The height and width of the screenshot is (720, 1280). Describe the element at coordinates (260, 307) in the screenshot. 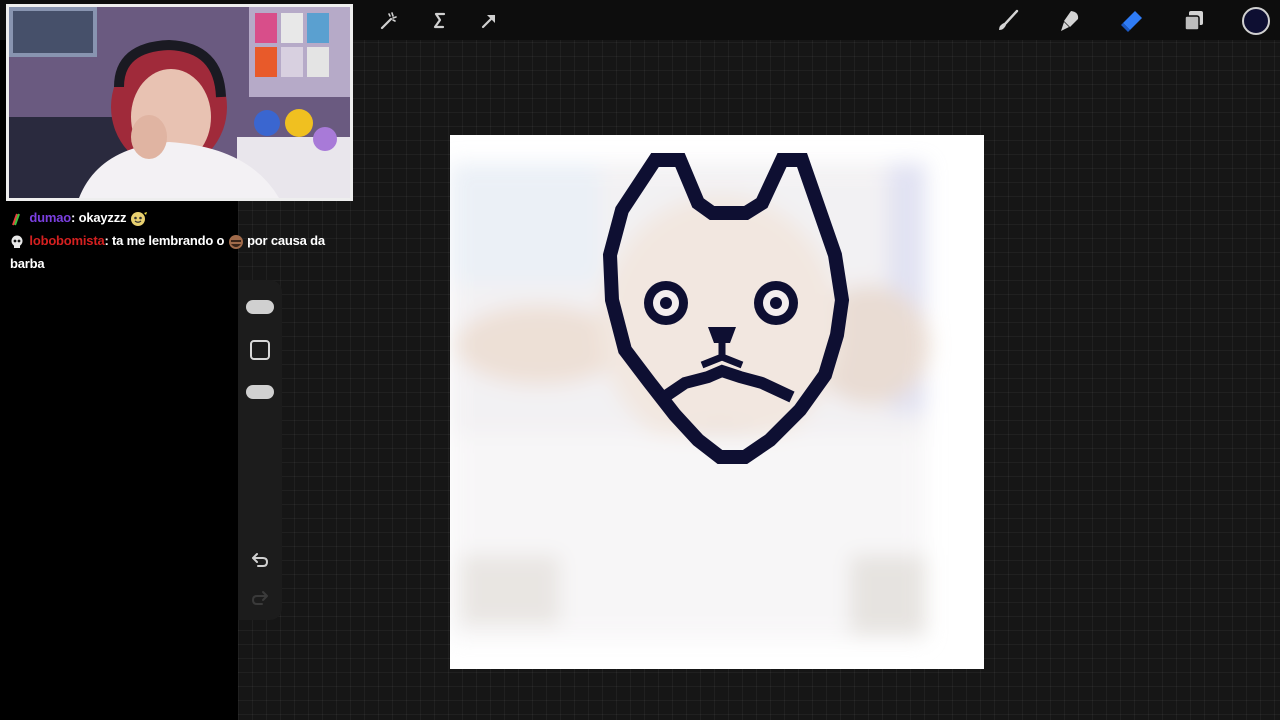

I see `brush-size-slider` at that location.